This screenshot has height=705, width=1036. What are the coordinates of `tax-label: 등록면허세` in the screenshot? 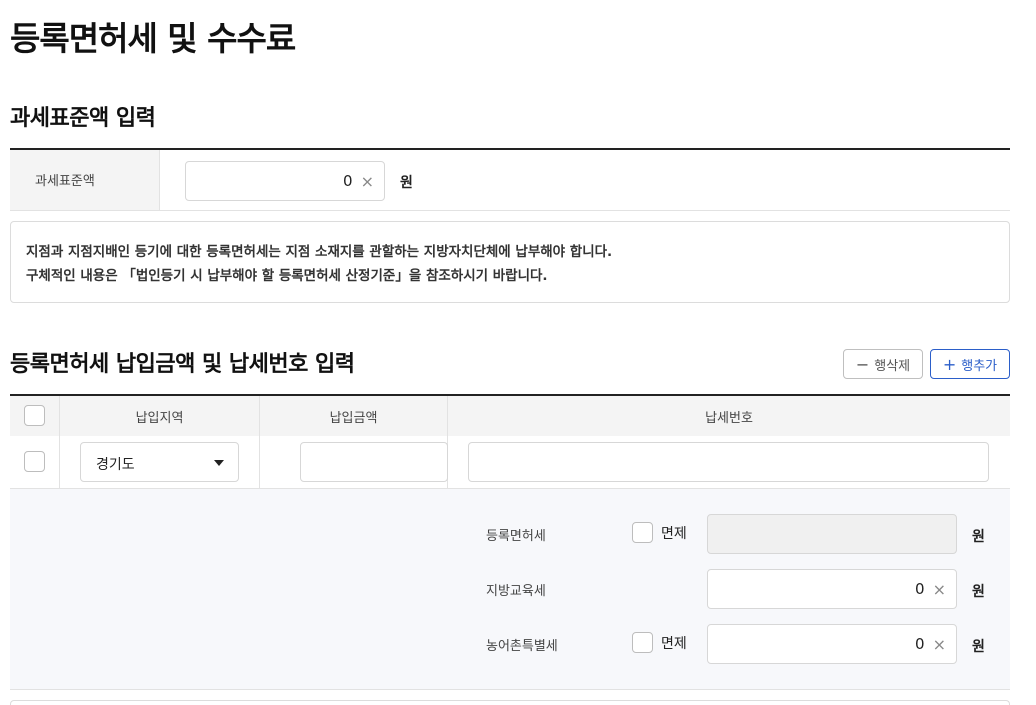 It's located at (516, 536).